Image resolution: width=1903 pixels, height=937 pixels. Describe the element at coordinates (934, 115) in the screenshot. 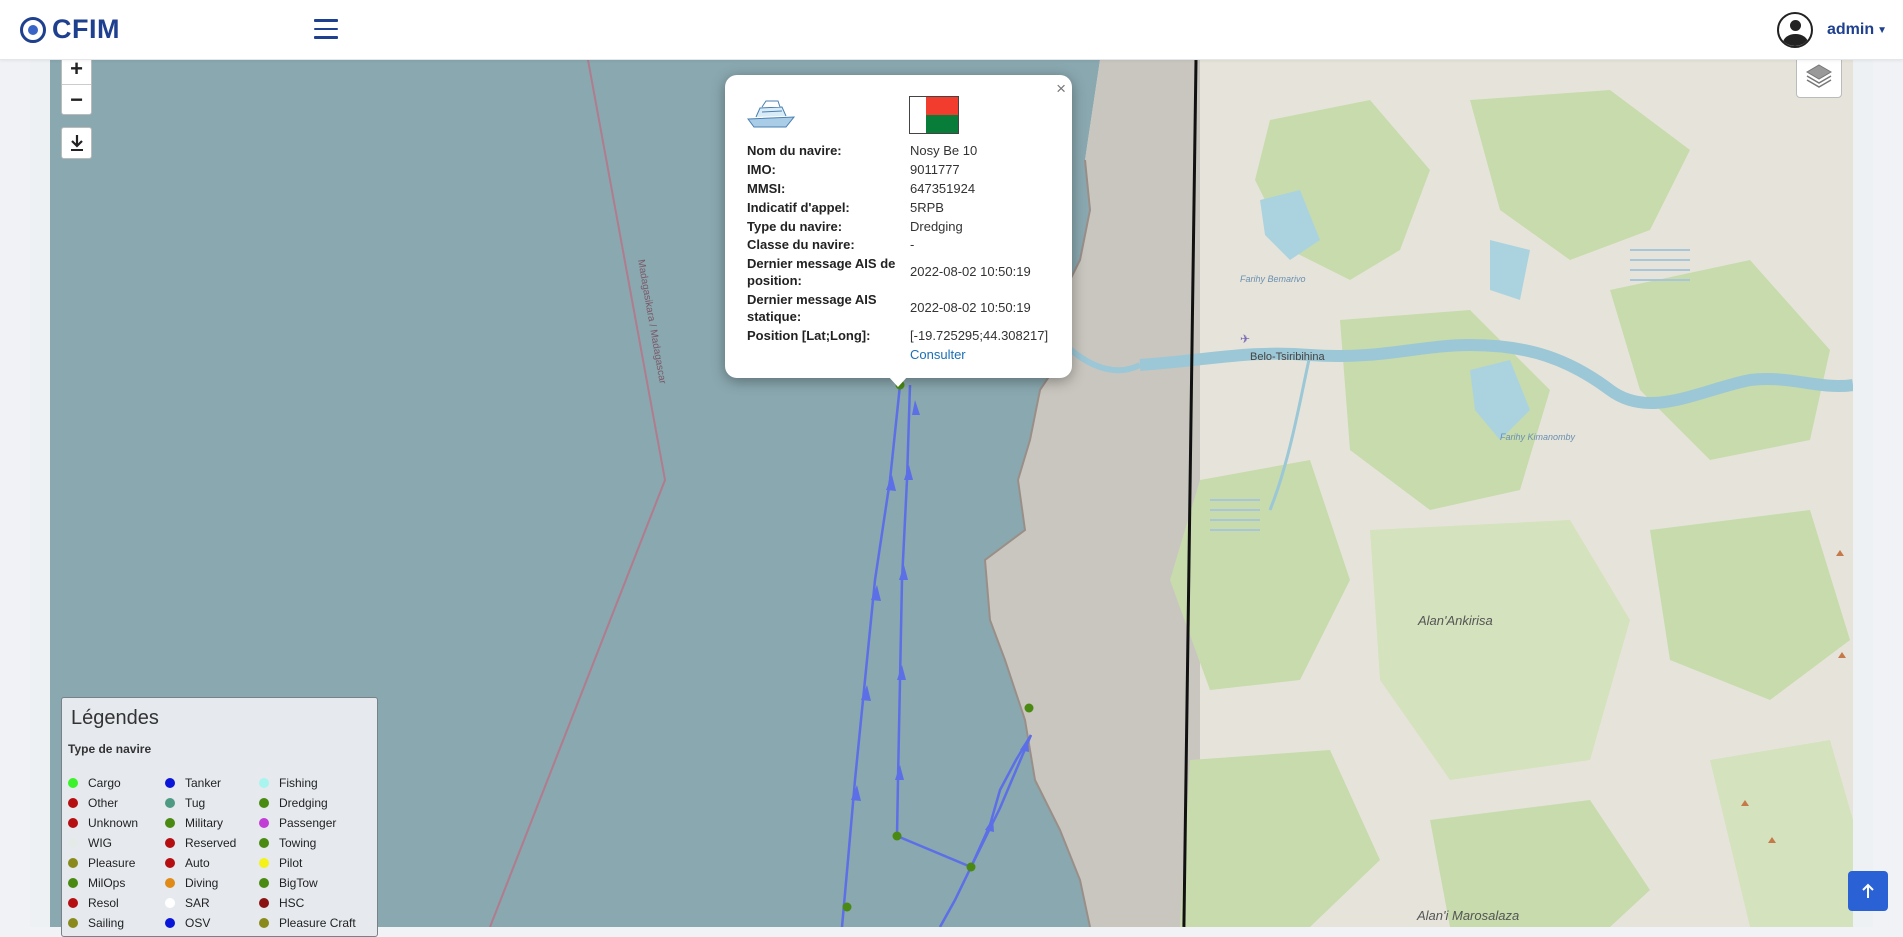

I see `flag-icon` at that location.